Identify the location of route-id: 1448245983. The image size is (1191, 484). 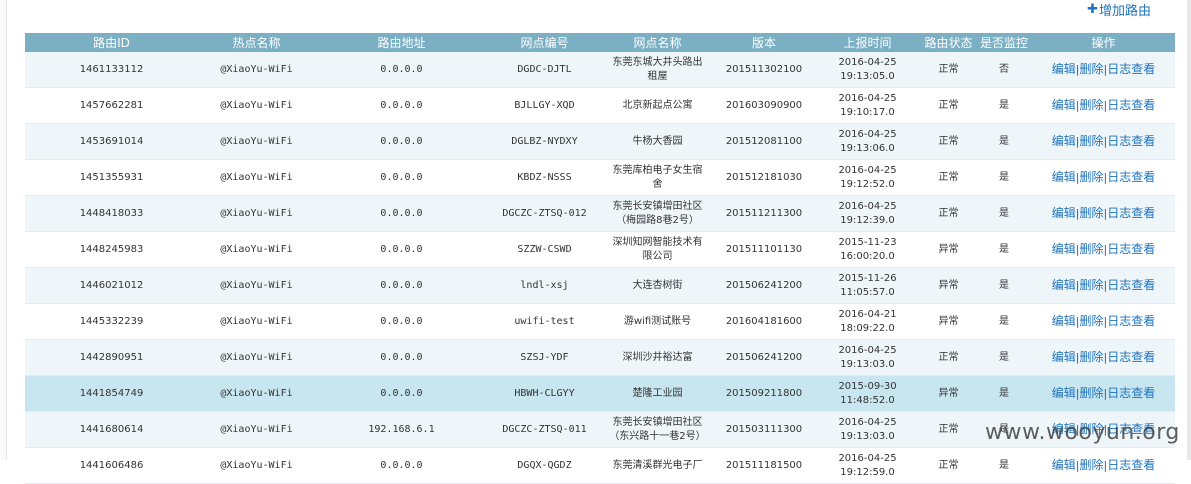
(111, 249).